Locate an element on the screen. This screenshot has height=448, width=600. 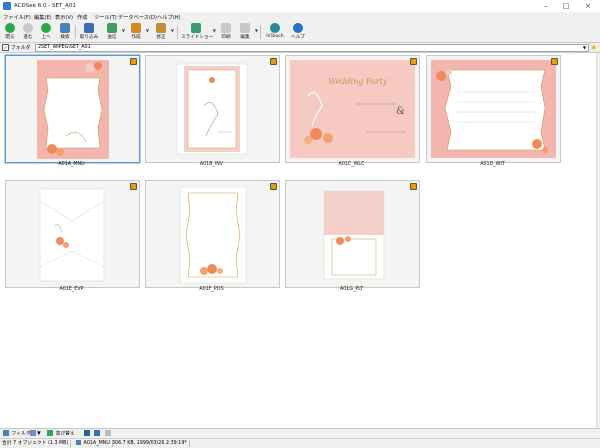
poster-preview is located at coordinates (213, 235).